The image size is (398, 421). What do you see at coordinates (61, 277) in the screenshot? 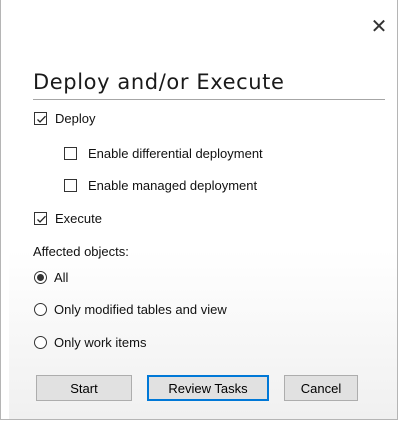
I see `radio-all-label: All` at bounding box center [61, 277].